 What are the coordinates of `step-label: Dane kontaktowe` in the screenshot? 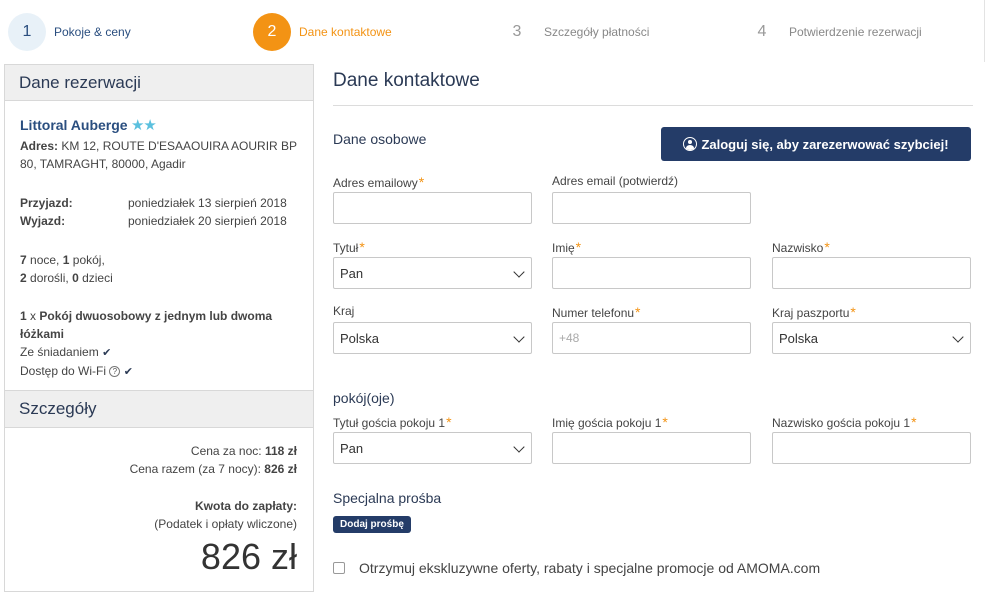 It's located at (345, 32).